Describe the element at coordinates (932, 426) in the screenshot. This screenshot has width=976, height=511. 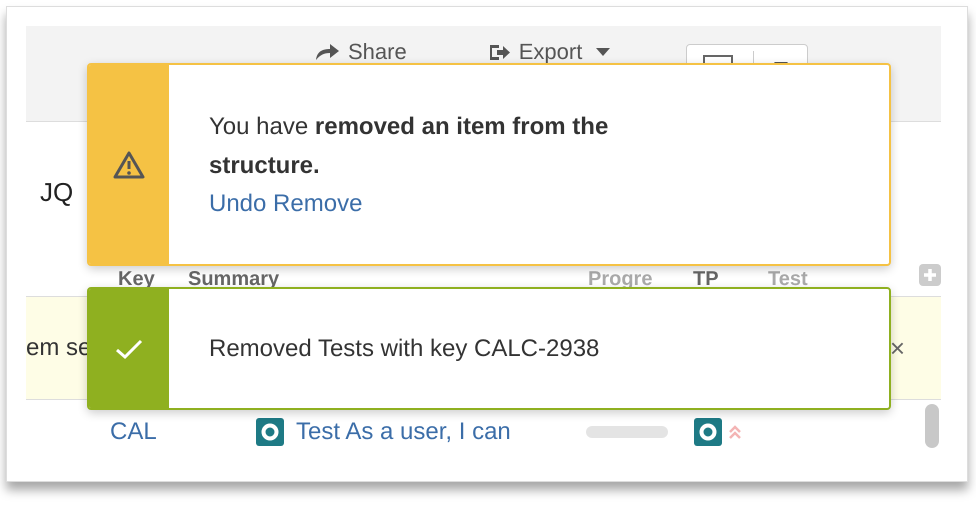
I see `scrollbar` at that location.